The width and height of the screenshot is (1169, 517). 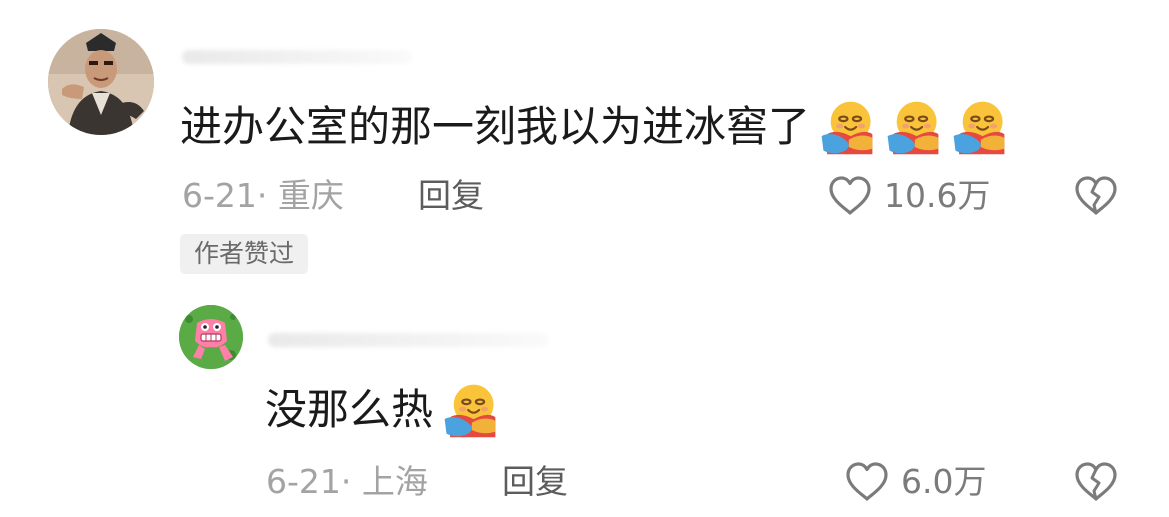 I want to click on cartoon-monster-avatar-icon, so click(x=211, y=337).